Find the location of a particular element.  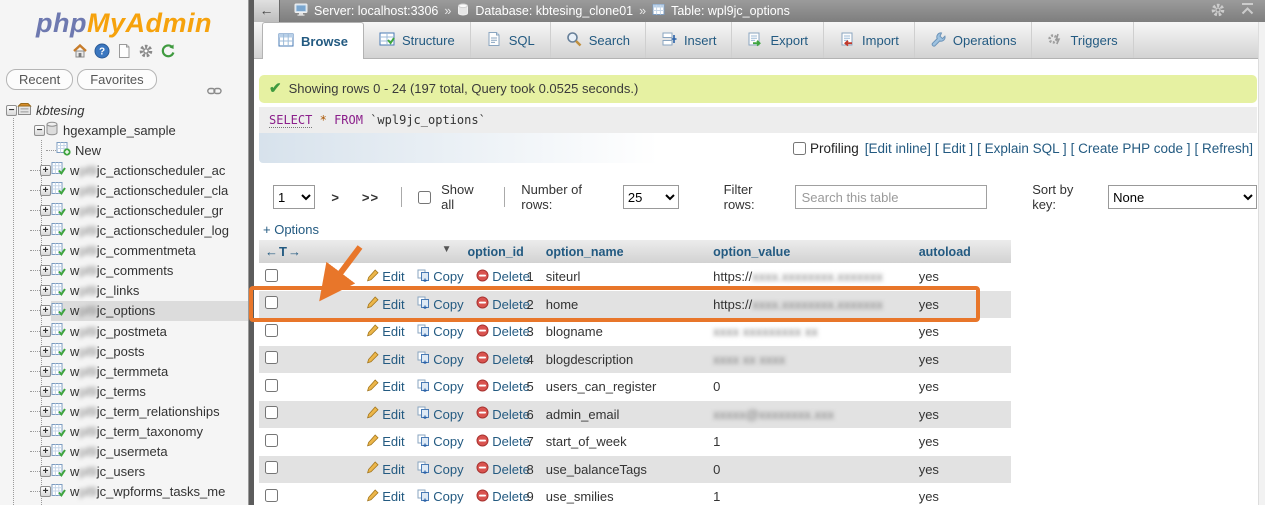

tree-table-item: + wpl9jc_terms is located at coordinates (124, 391).